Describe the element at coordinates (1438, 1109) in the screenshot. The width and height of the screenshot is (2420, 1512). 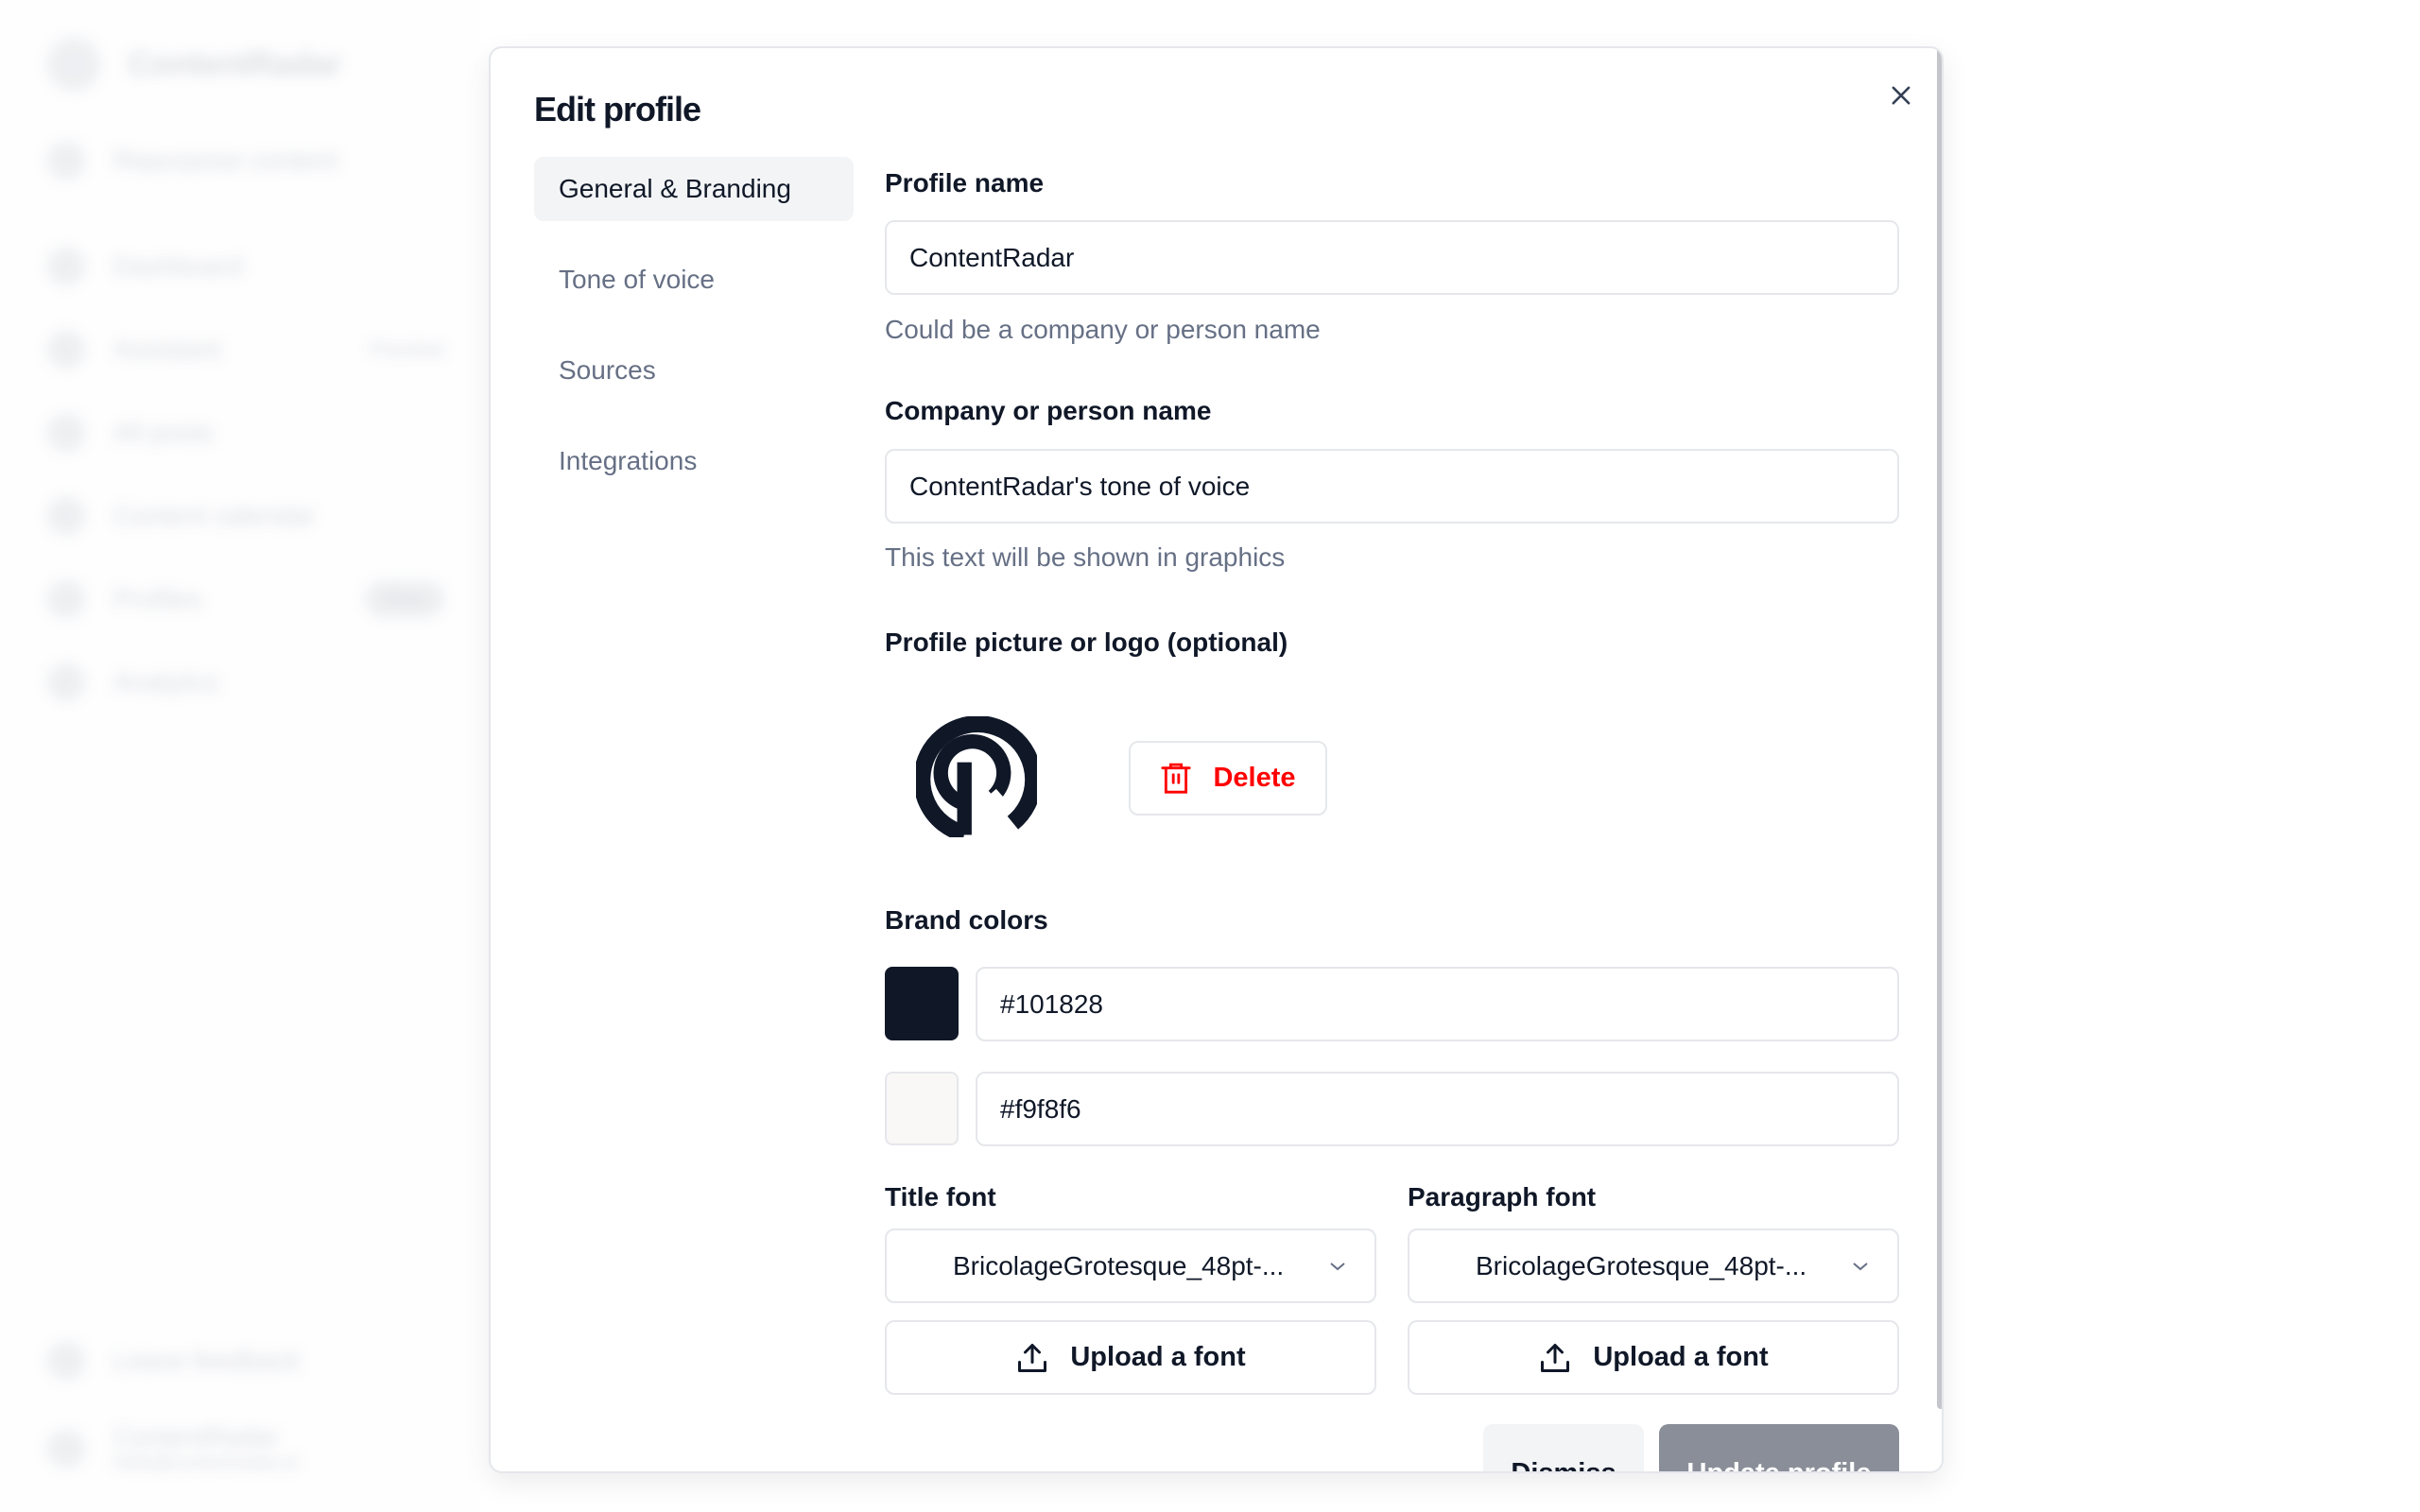
I see `brand-color-input-2: #f9f8f6` at that location.